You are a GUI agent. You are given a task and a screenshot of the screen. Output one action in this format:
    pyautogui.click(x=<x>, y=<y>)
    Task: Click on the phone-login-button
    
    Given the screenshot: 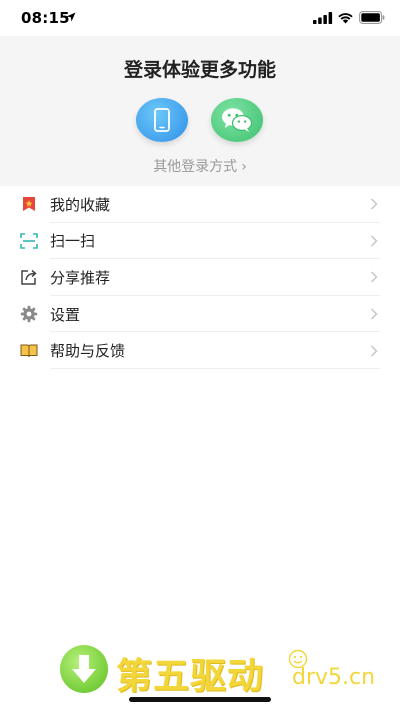 What is the action you would take?
    pyautogui.click(x=162, y=120)
    